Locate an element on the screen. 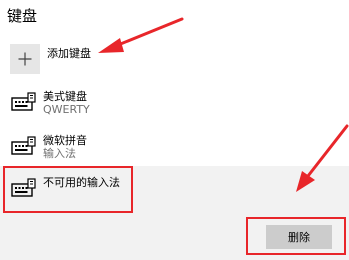 This screenshot has width=349, height=260. keyboard-layout: 输入法 is located at coordinates (59, 153).